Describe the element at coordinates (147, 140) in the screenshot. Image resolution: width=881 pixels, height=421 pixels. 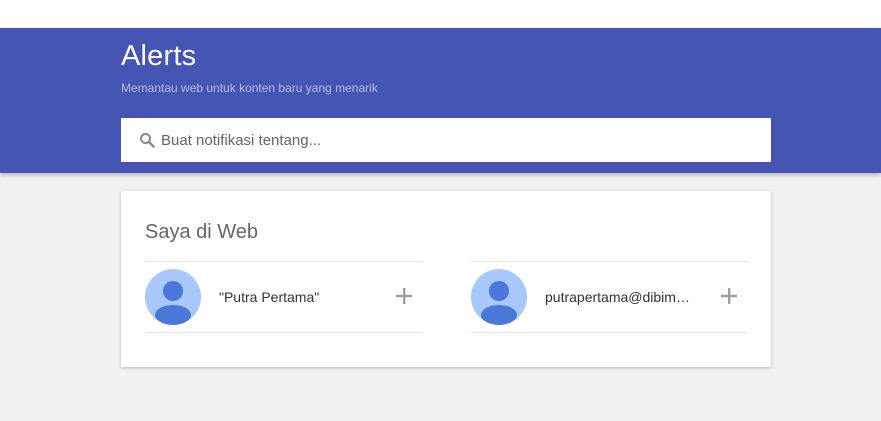
I see `search-icon` at that location.